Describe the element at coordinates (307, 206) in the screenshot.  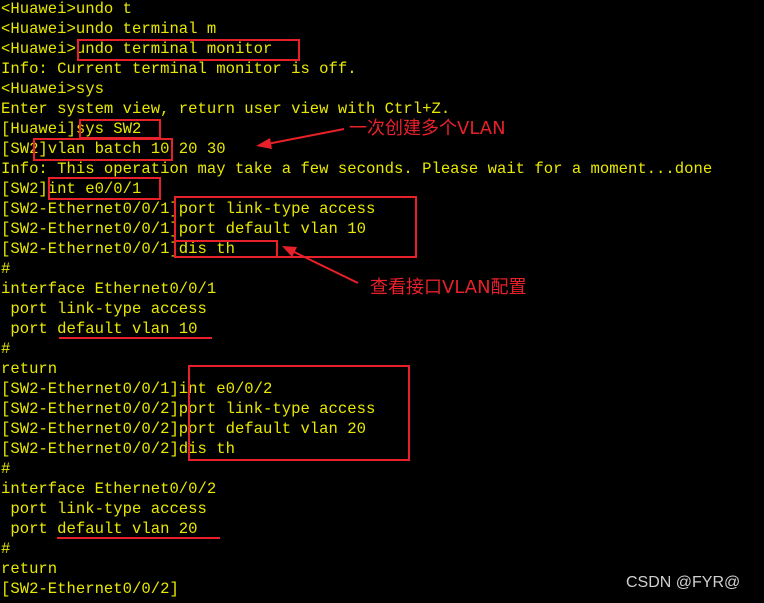
I see `annotation-arrows` at that location.